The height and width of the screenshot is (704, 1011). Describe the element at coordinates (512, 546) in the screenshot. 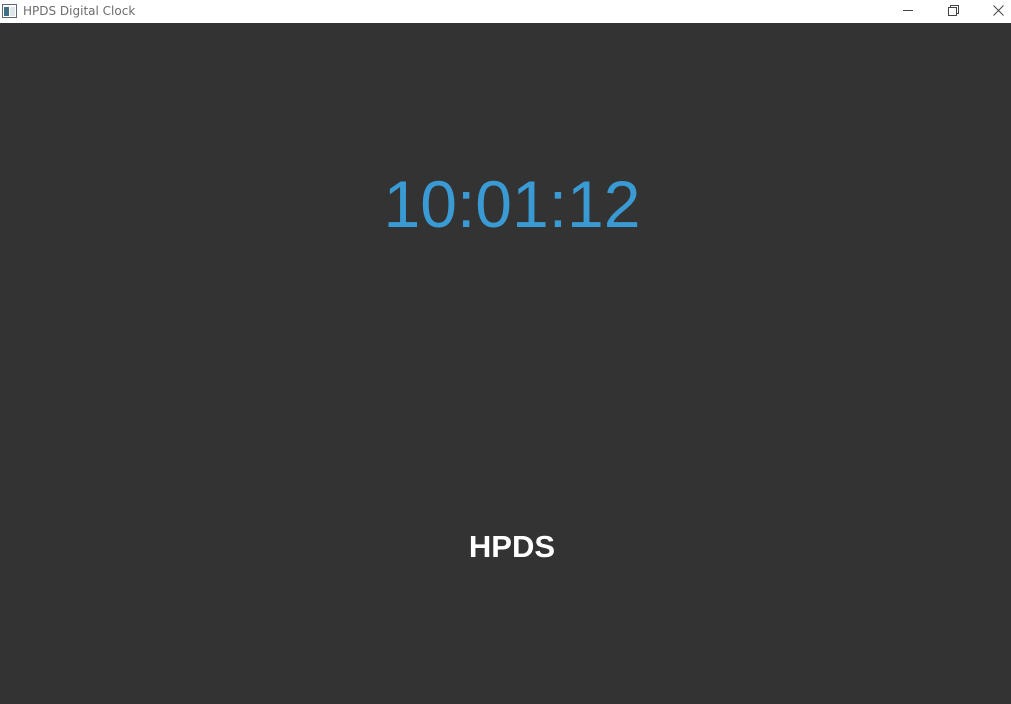

I see `brand-label: HPDS` at that location.